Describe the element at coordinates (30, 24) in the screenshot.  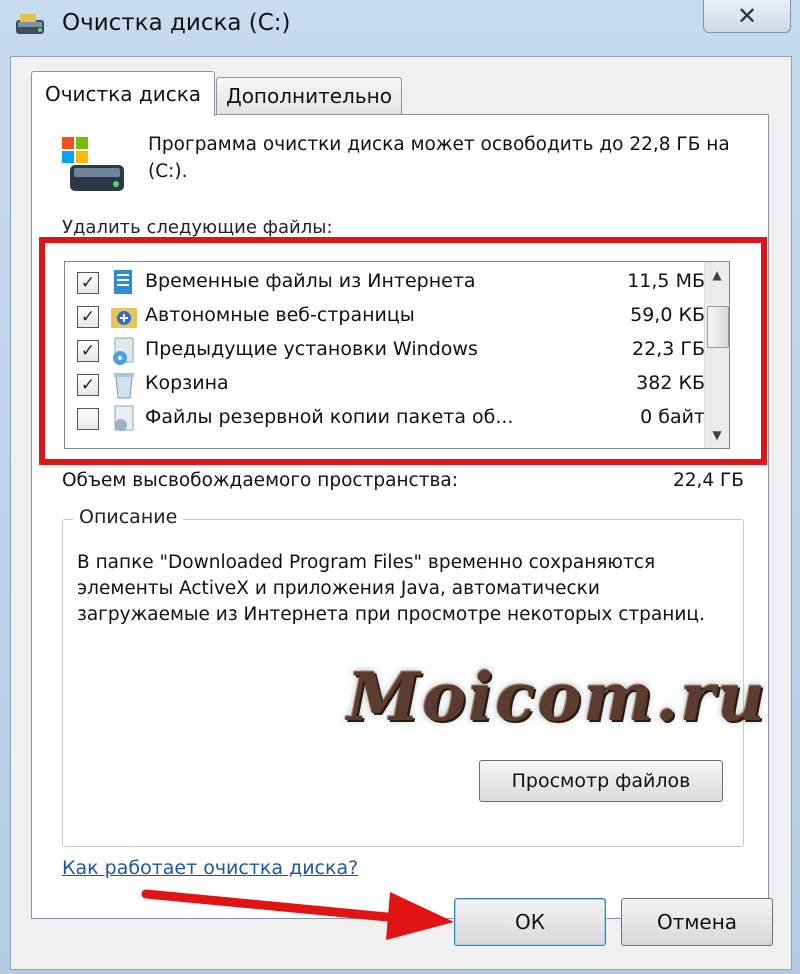
I see `disk-cleanup-app-icon` at that location.